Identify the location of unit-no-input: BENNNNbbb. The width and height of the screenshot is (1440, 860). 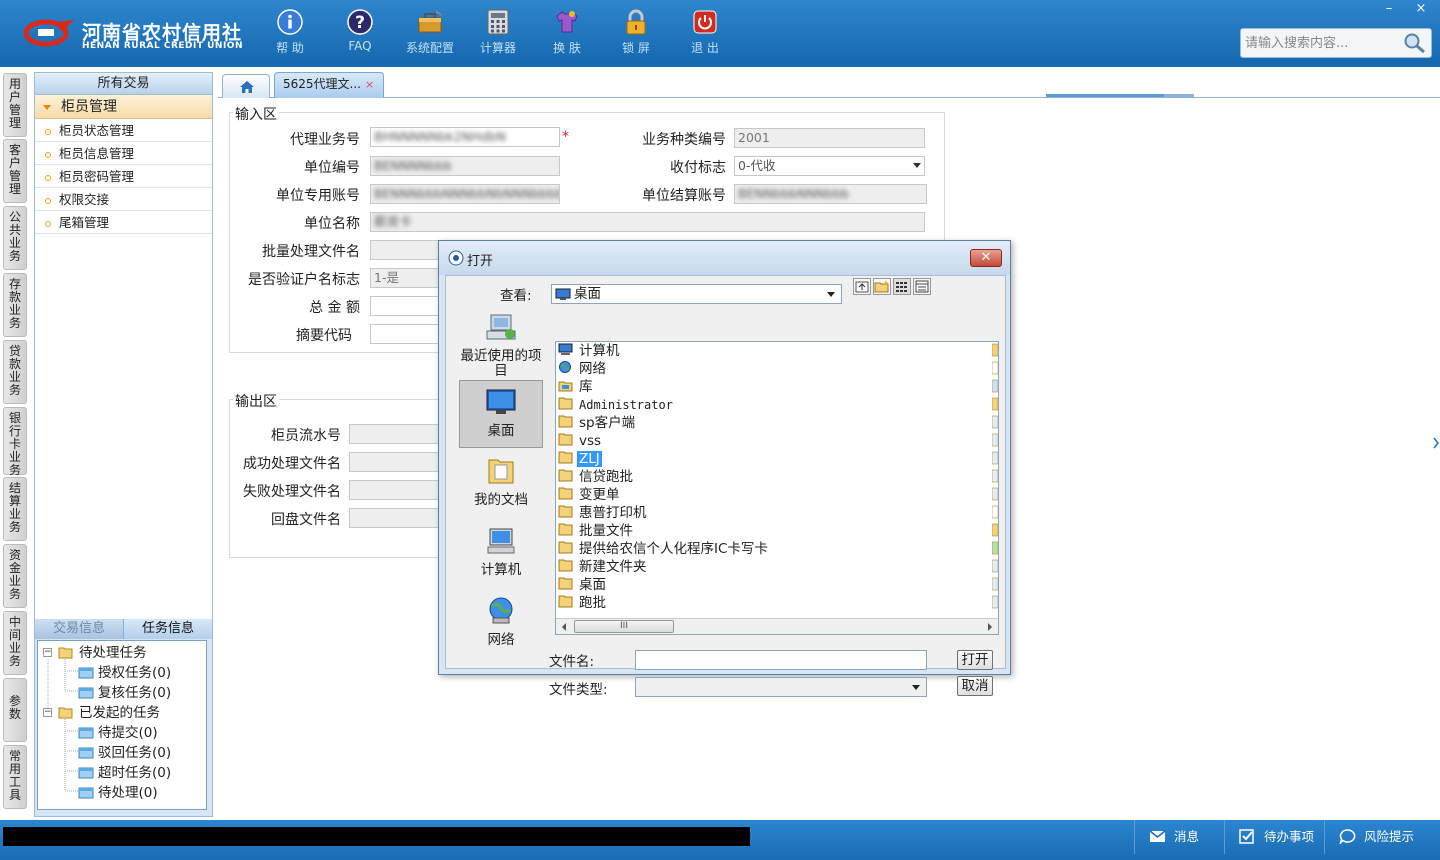
(465, 166).